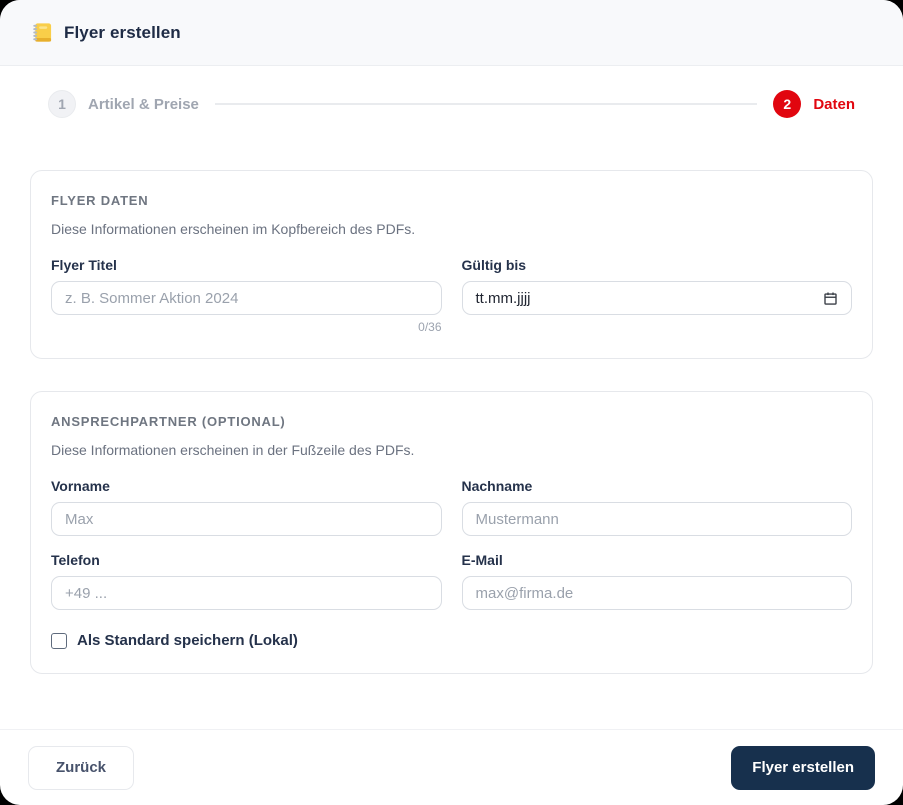  I want to click on first-name-field-group: Vorname, so click(246, 507).